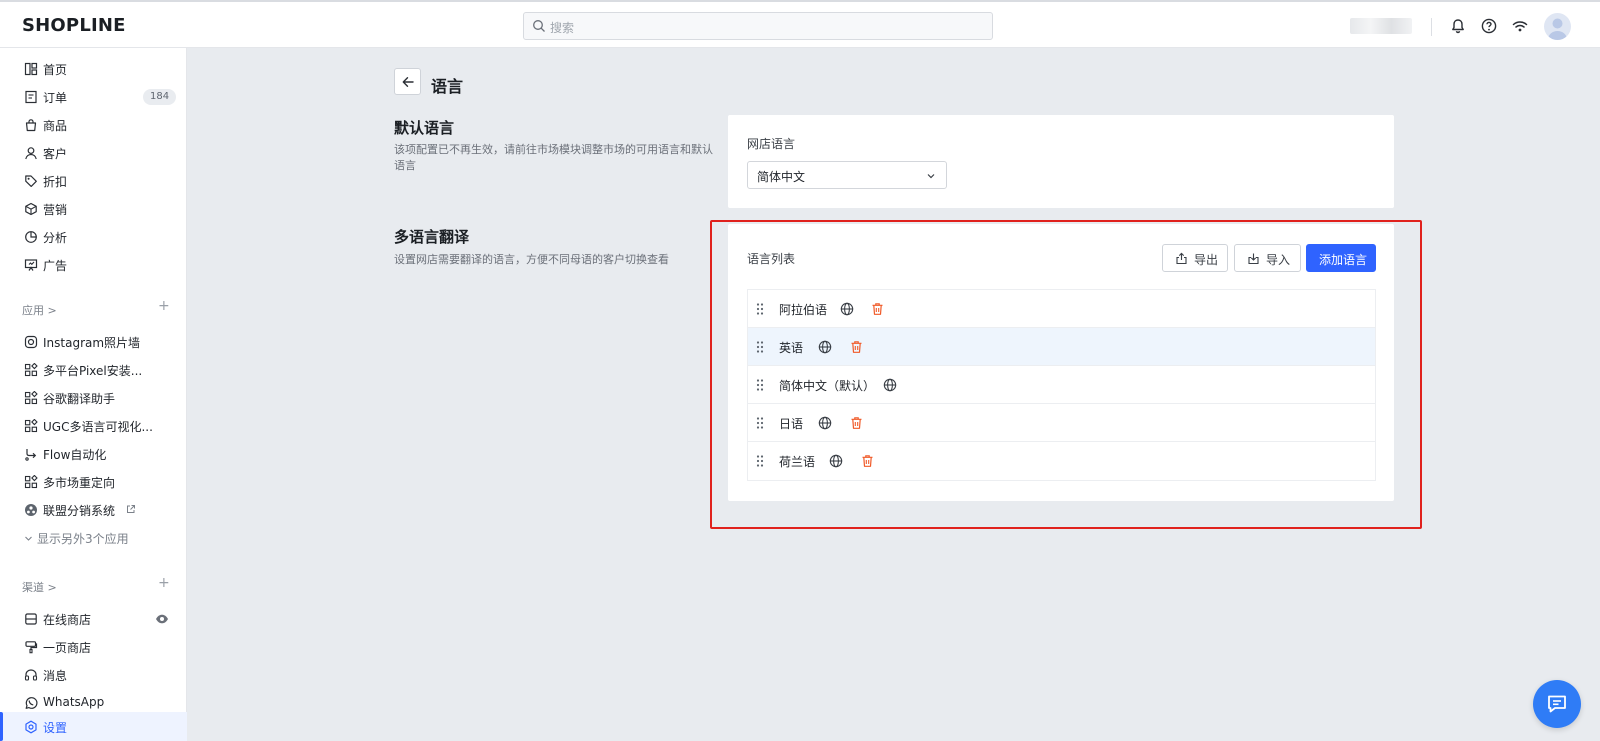  What do you see at coordinates (93, 125) in the screenshot?
I see `sidebar-item-products: 商品` at bounding box center [93, 125].